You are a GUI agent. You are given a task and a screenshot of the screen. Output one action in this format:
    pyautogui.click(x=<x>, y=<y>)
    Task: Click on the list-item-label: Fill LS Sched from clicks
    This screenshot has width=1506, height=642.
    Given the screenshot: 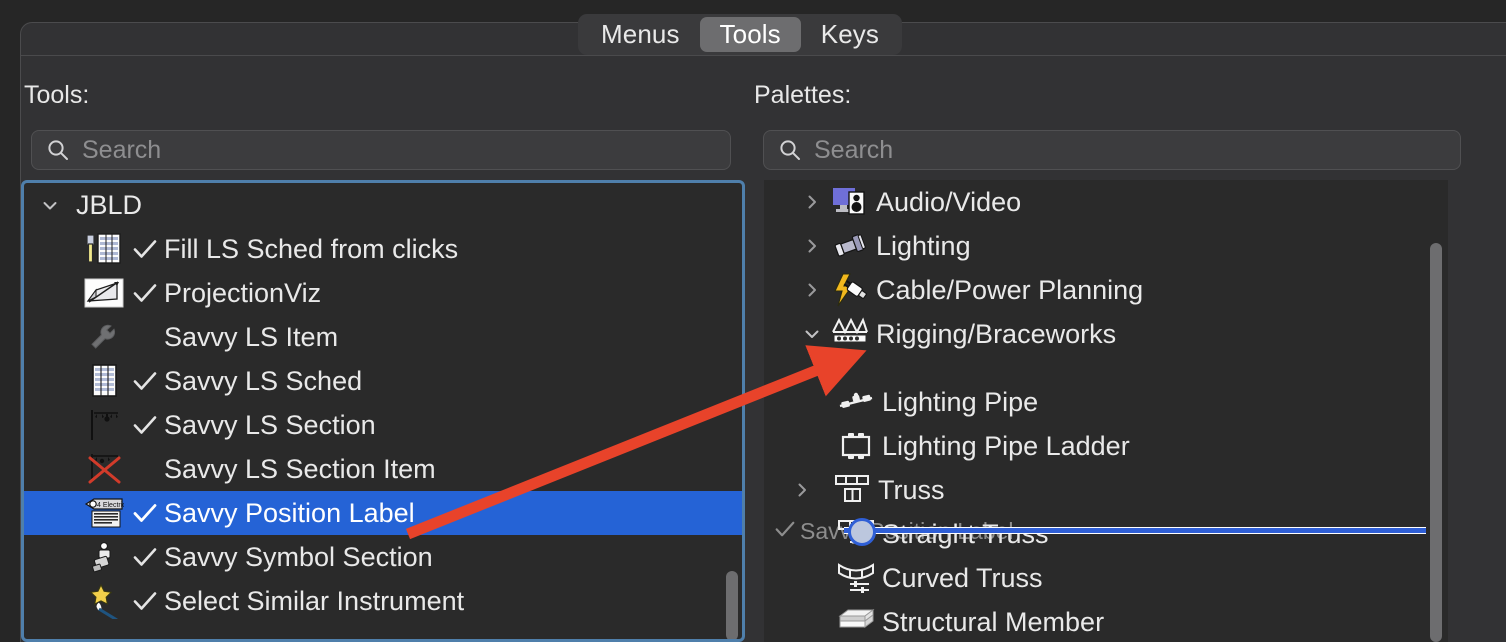 What is the action you would take?
    pyautogui.click(x=311, y=248)
    